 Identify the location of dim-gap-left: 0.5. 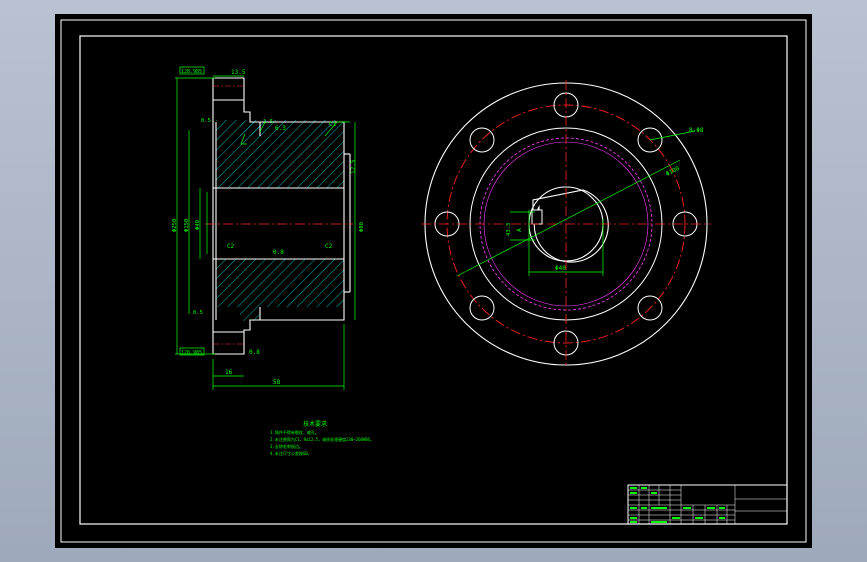
(206, 121).